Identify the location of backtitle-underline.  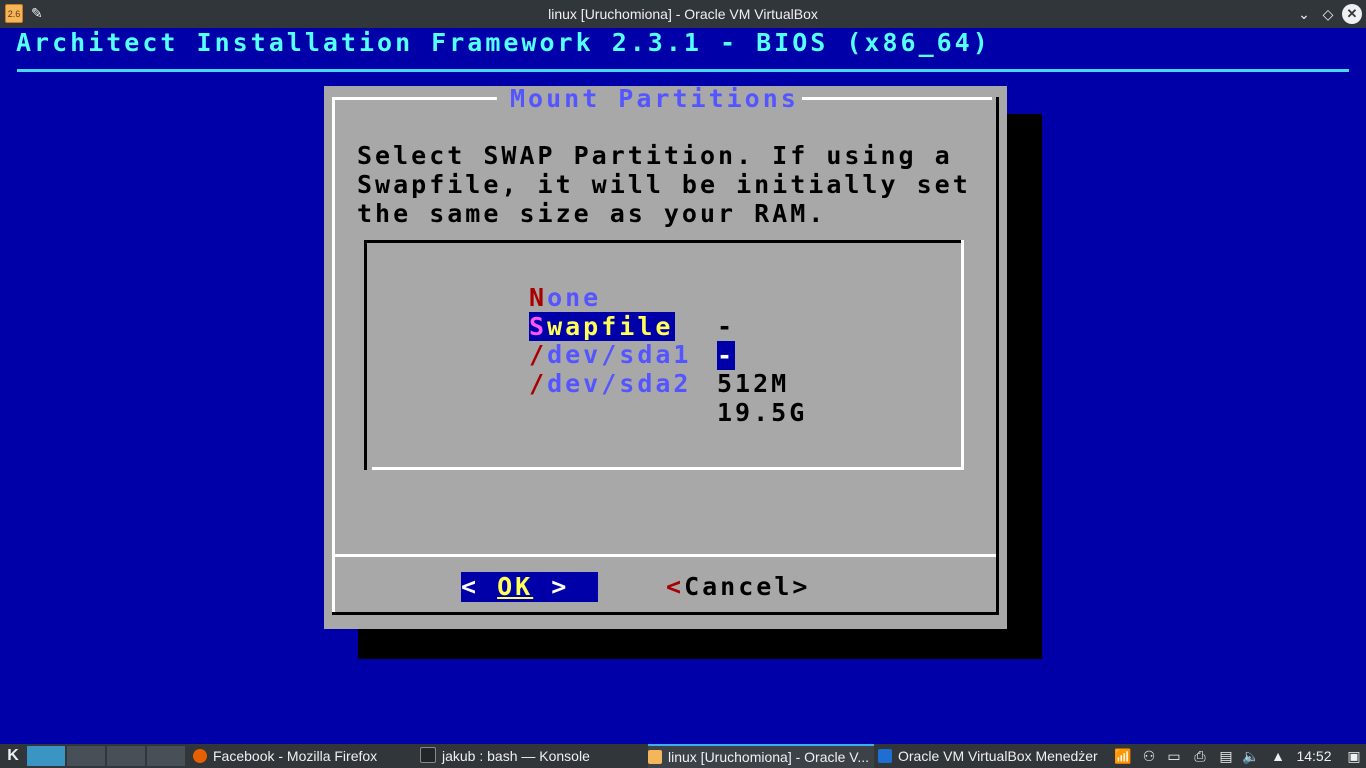
(683, 70).